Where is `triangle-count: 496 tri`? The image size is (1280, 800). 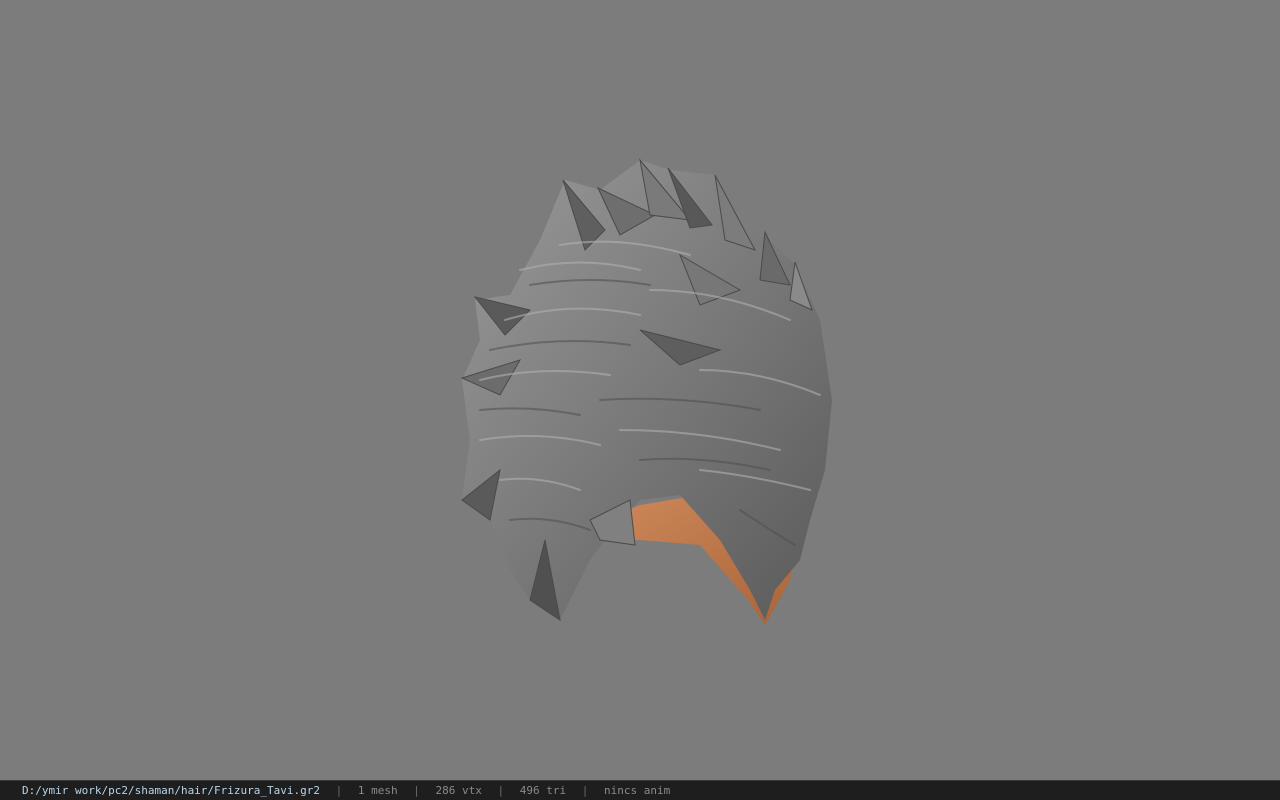
triangle-count: 496 tri is located at coordinates (543, 790).